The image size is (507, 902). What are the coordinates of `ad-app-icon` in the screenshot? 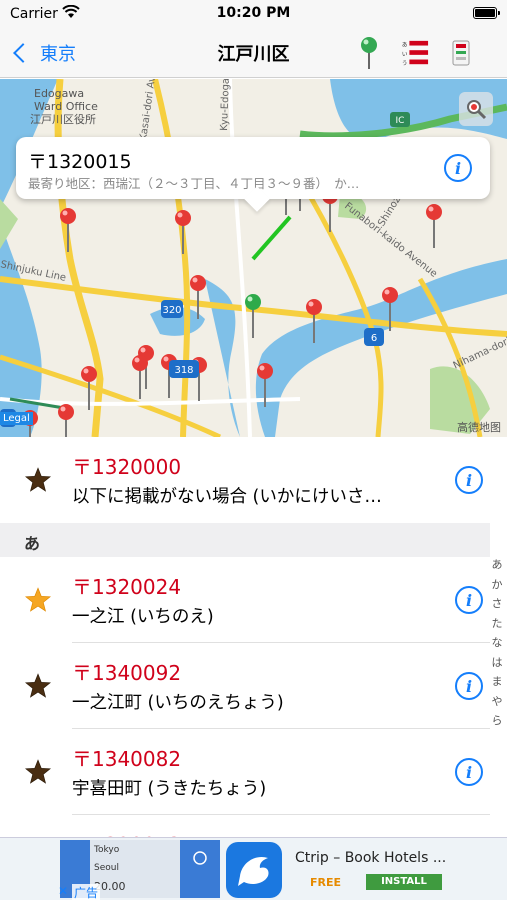 It's located at (254, 870).